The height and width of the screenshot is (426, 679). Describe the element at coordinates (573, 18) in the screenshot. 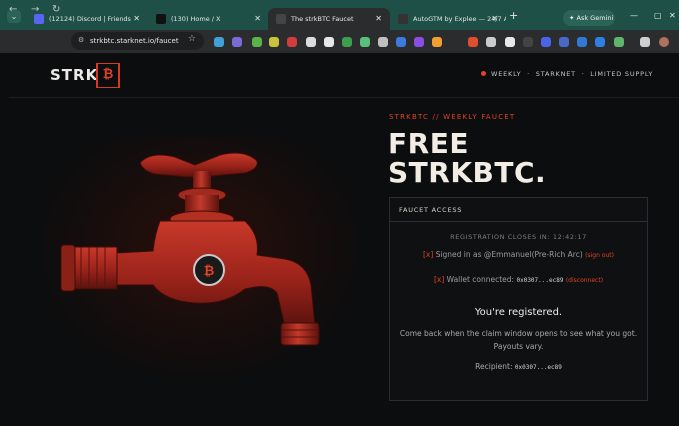

I see `gemini-icon: ✦` at that location.